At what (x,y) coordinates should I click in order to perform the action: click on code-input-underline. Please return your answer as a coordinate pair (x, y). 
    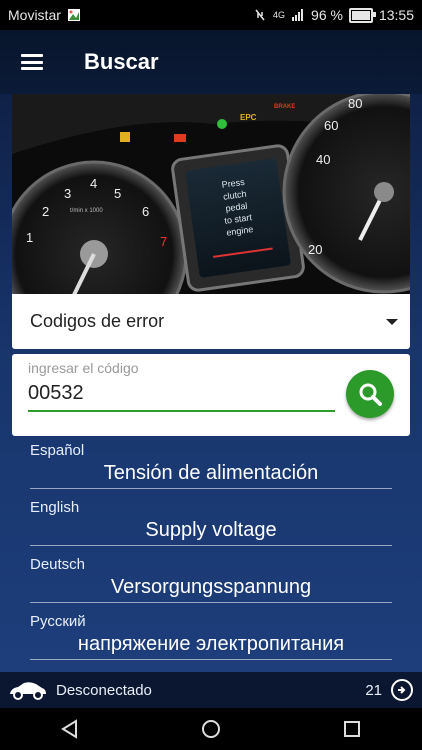
    Looking at the image, I should click on (181, 411).